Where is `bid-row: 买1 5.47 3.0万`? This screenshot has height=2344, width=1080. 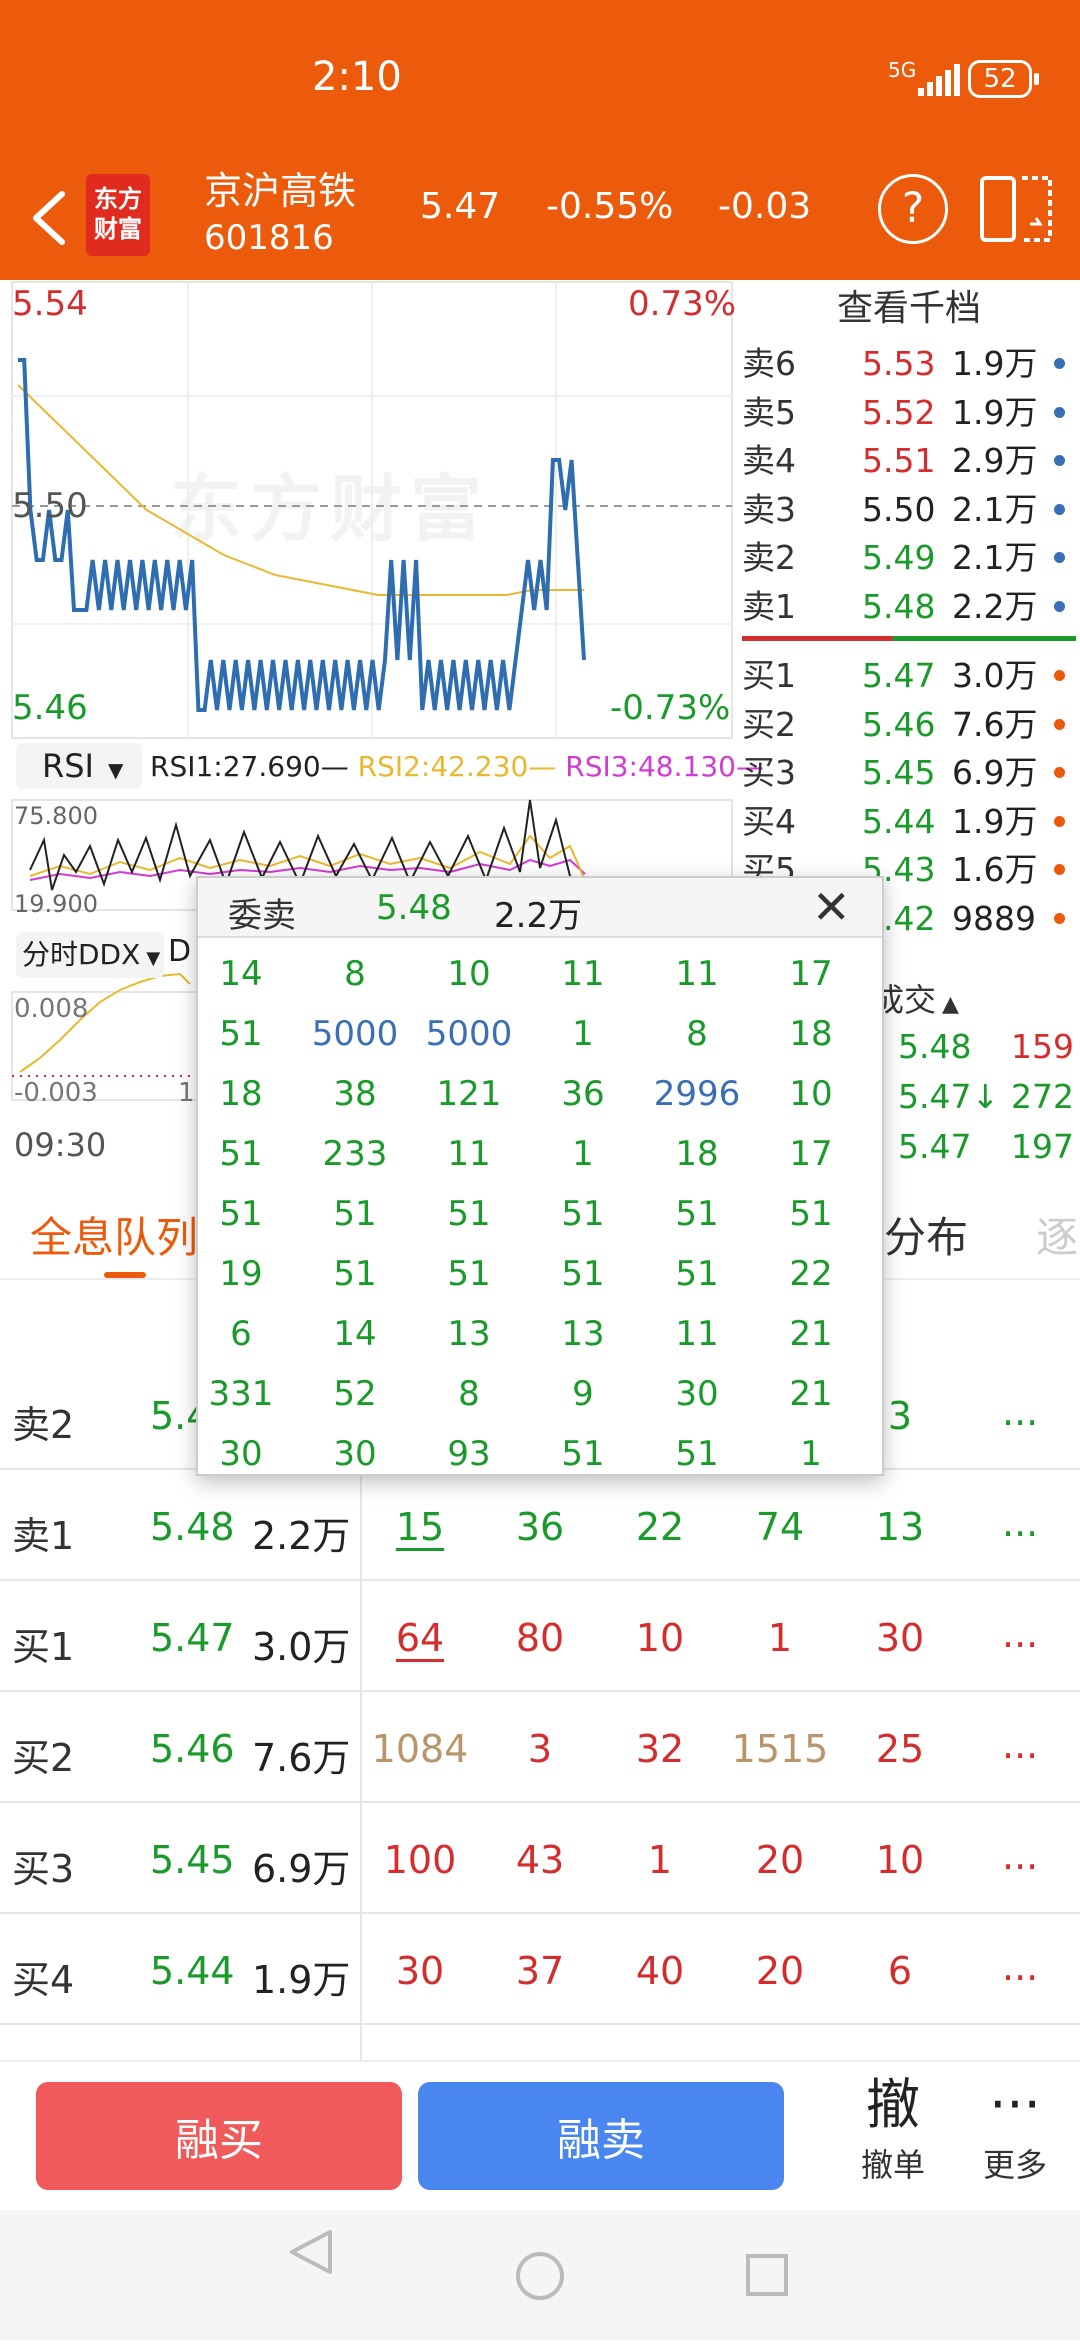
bid-row: 买1 5.47 3.0万 is located at coordinates (909, 676).